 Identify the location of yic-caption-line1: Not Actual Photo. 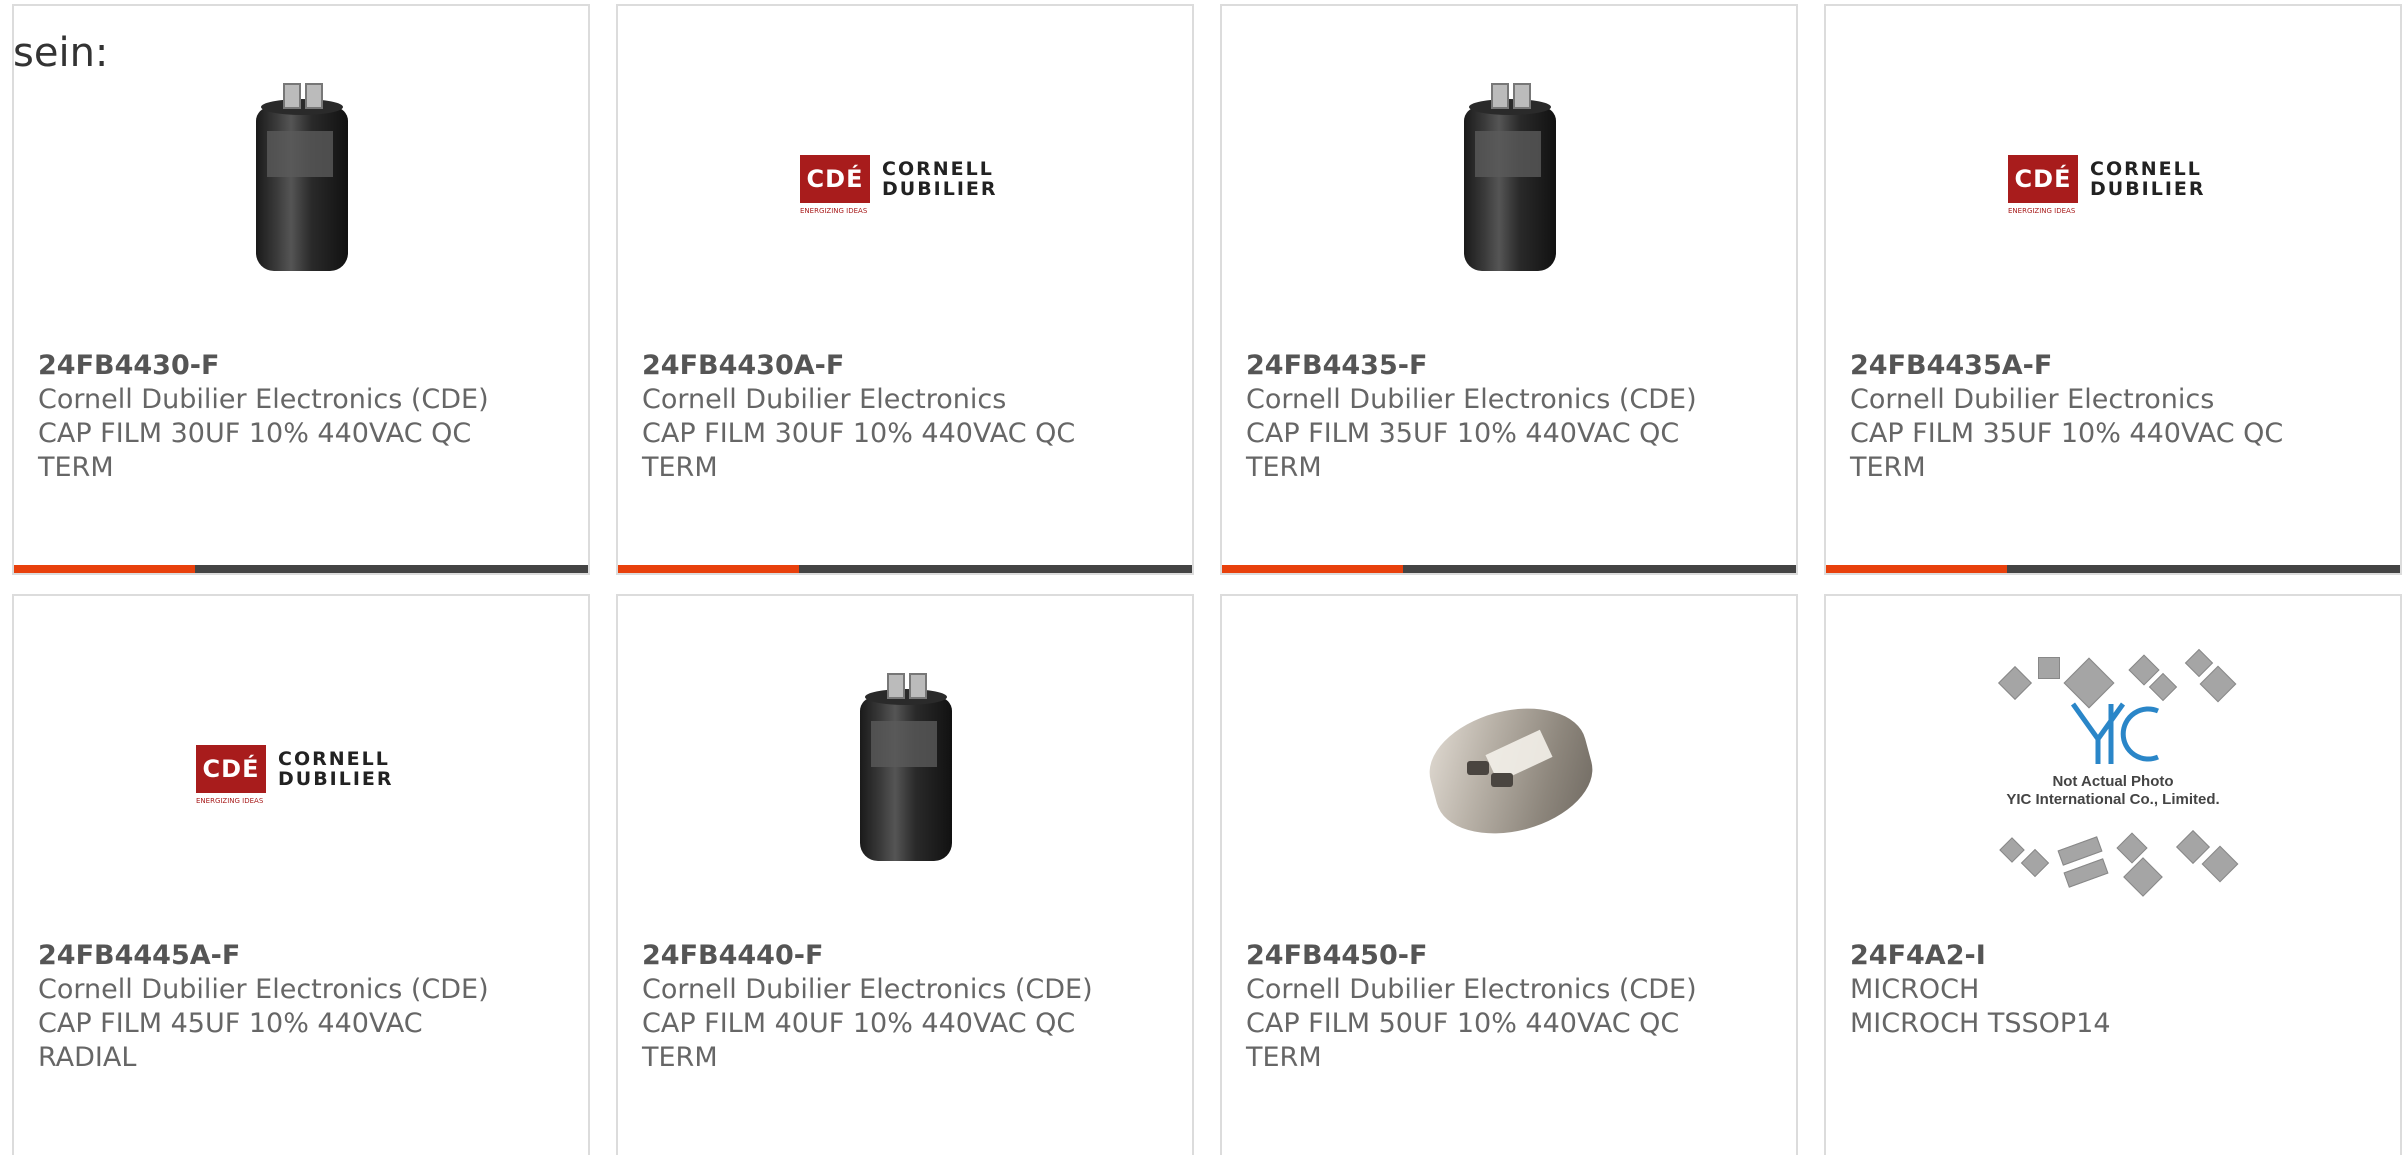
(2113, 781).